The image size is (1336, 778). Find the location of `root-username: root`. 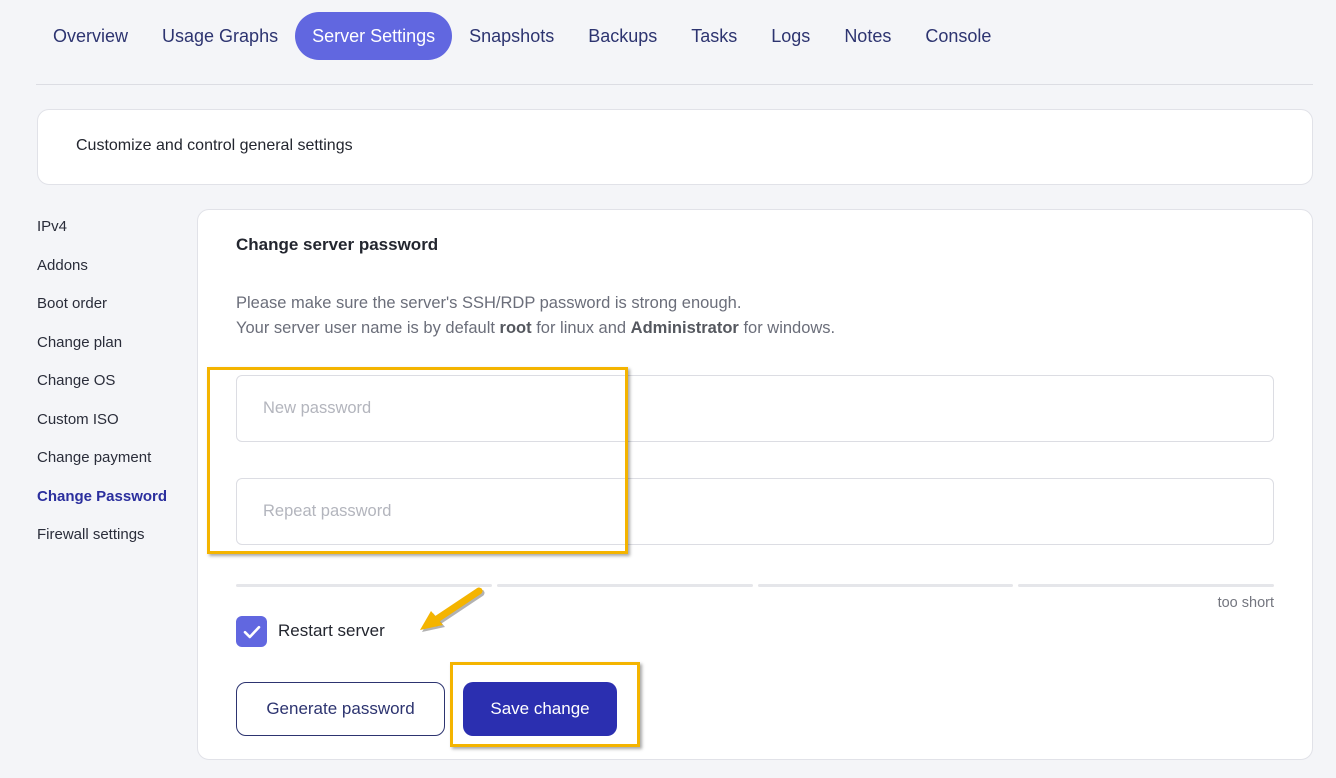

root-username: root is located at coordinates (515, 328).